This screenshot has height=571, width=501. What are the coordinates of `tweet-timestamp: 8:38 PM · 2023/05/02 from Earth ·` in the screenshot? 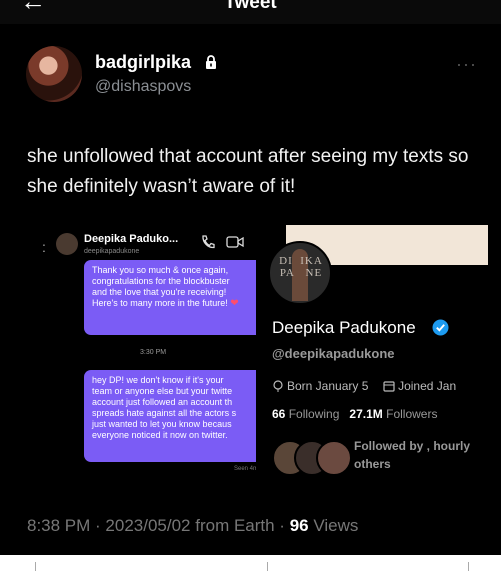 It's located at (158, 525).